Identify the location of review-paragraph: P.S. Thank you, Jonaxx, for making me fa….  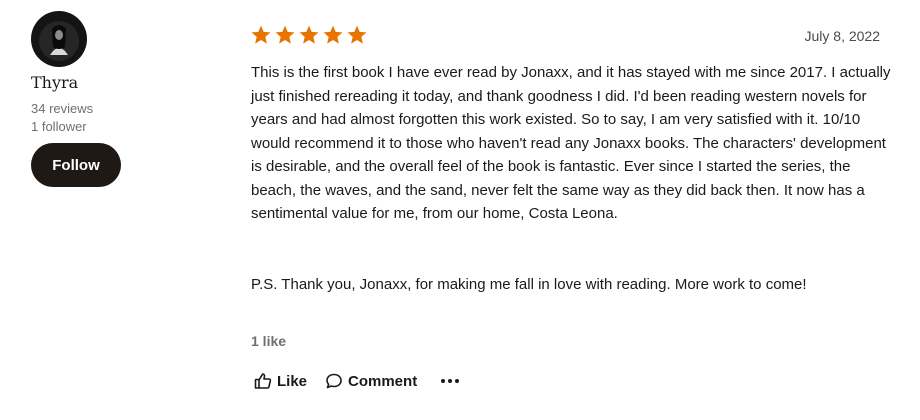
(529, 284).